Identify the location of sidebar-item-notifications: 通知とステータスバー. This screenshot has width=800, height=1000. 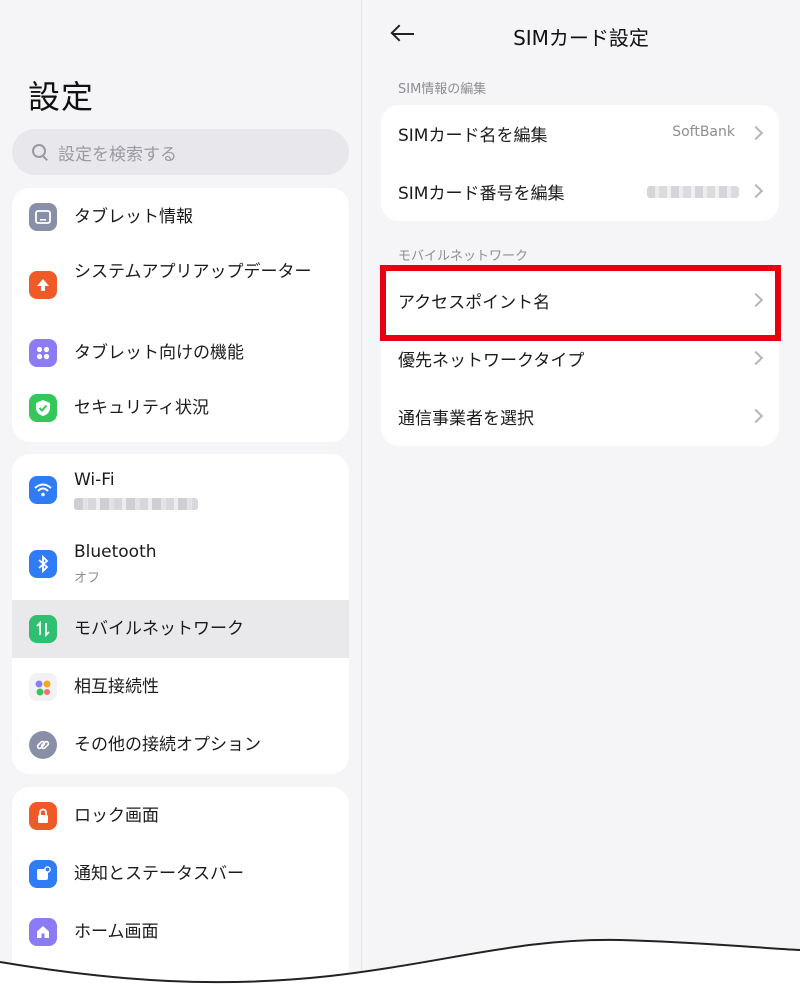
(180, 874).